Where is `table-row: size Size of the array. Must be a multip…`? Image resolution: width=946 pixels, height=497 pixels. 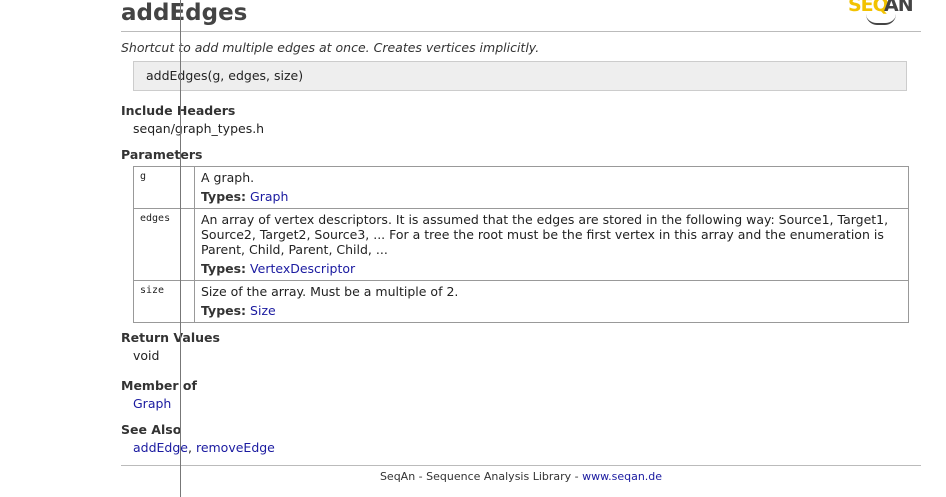
table-row: size Size of the array. Must be a multip… is located at coordinates (521, 301).